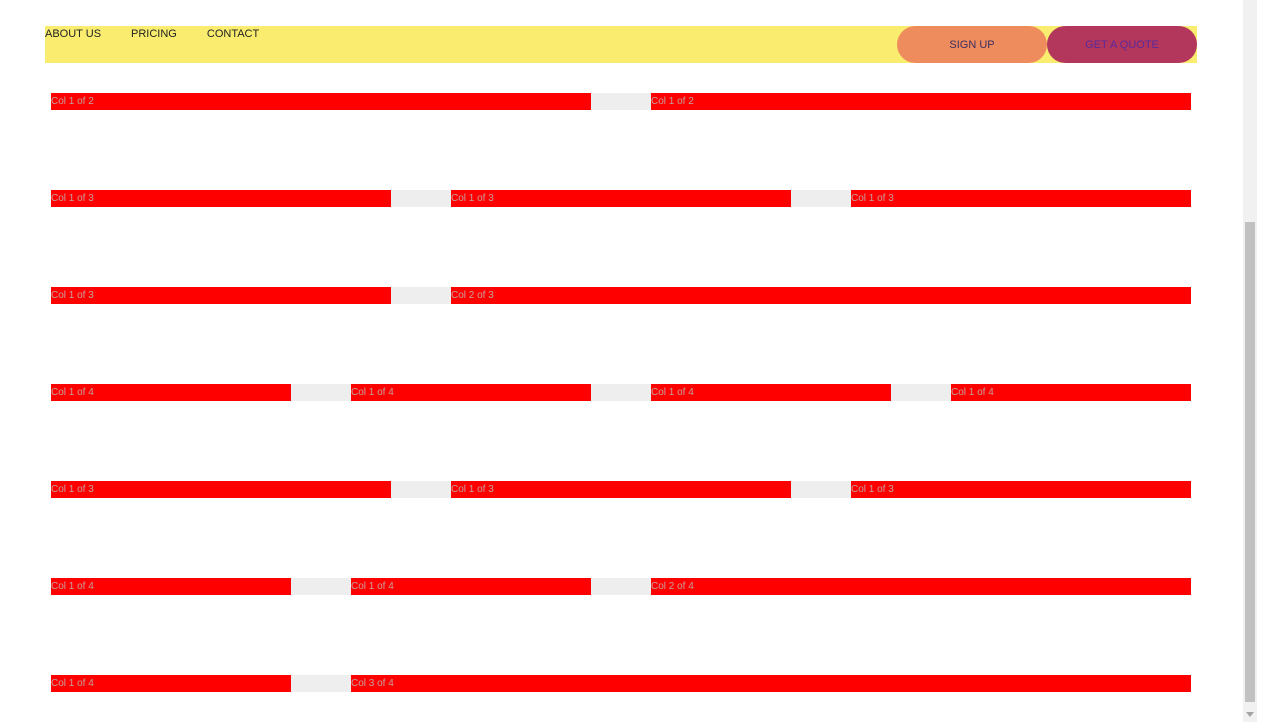  I want to click on grid-row: Col 1 of 4 Col 1 of 4 Col 2 of 4, so click(621, 586).